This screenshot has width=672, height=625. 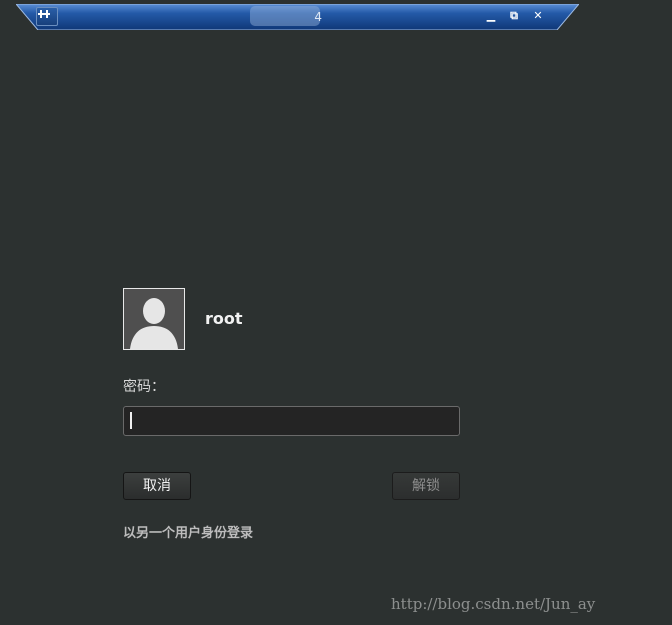 I want to click on password-label: 密码：, so click(x=144, y=387).